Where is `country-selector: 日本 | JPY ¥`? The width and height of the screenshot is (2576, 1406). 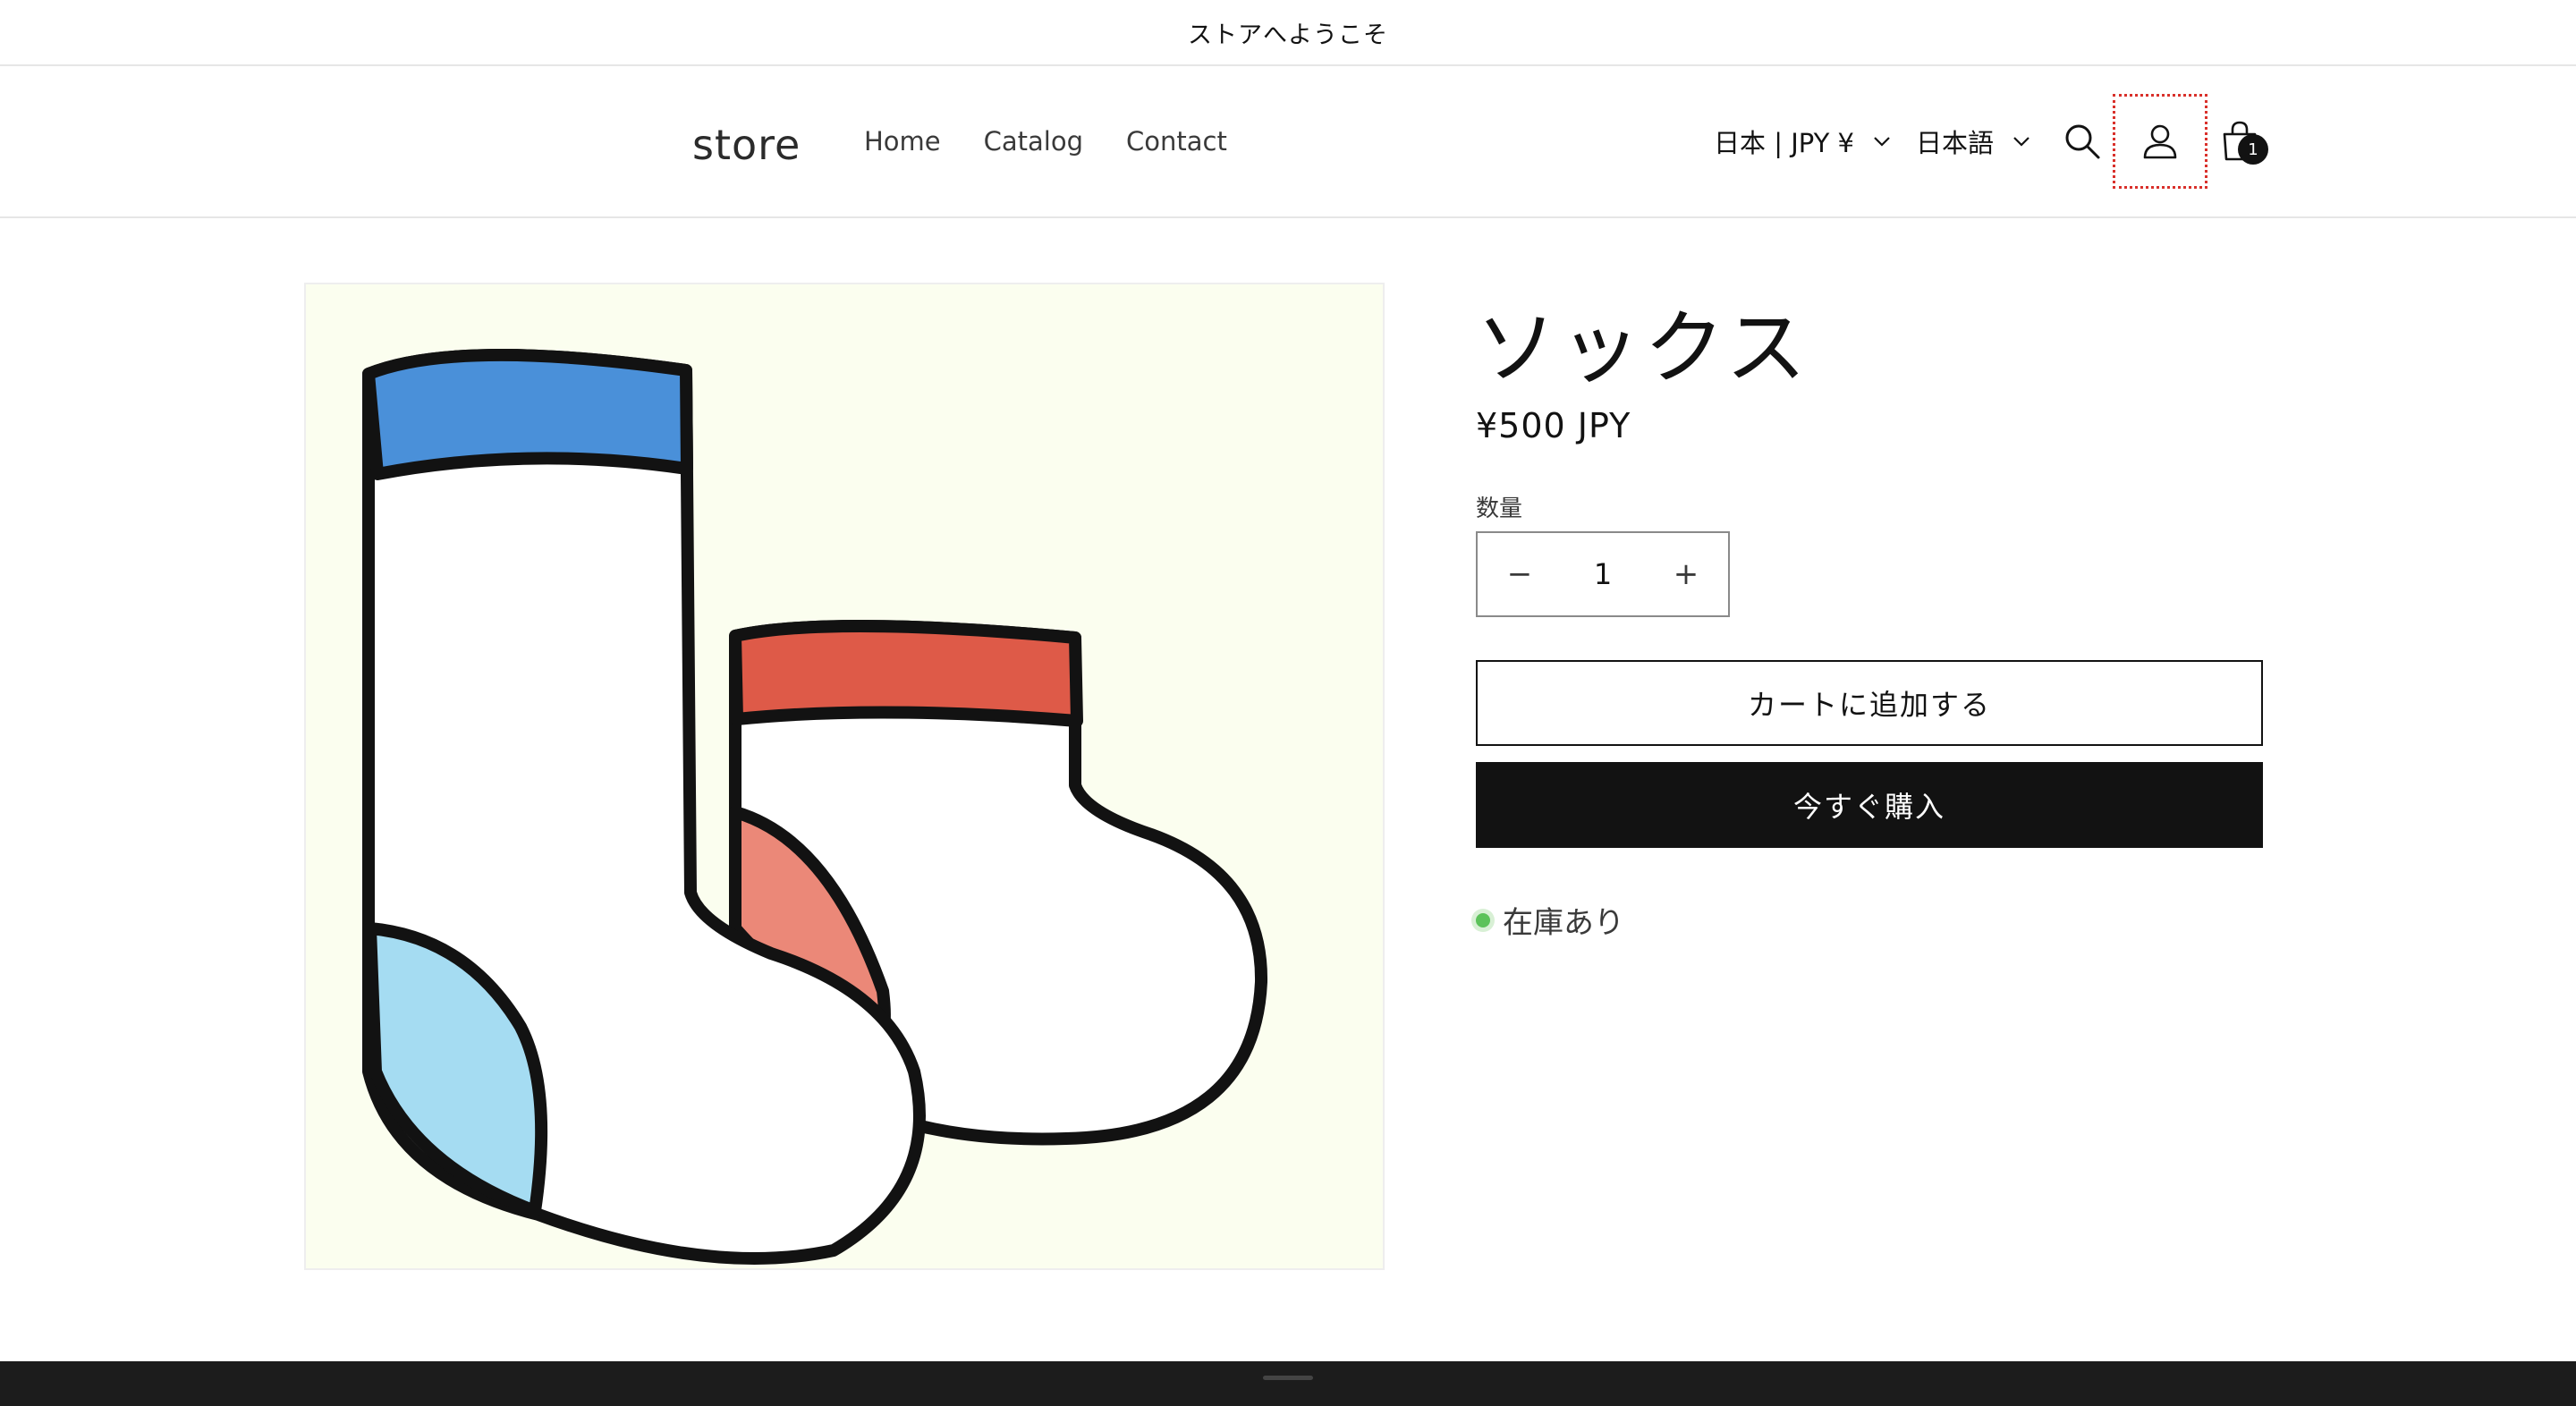
country-selector: 日本 | JPY ¥ is located at coordinates (1803, 141).